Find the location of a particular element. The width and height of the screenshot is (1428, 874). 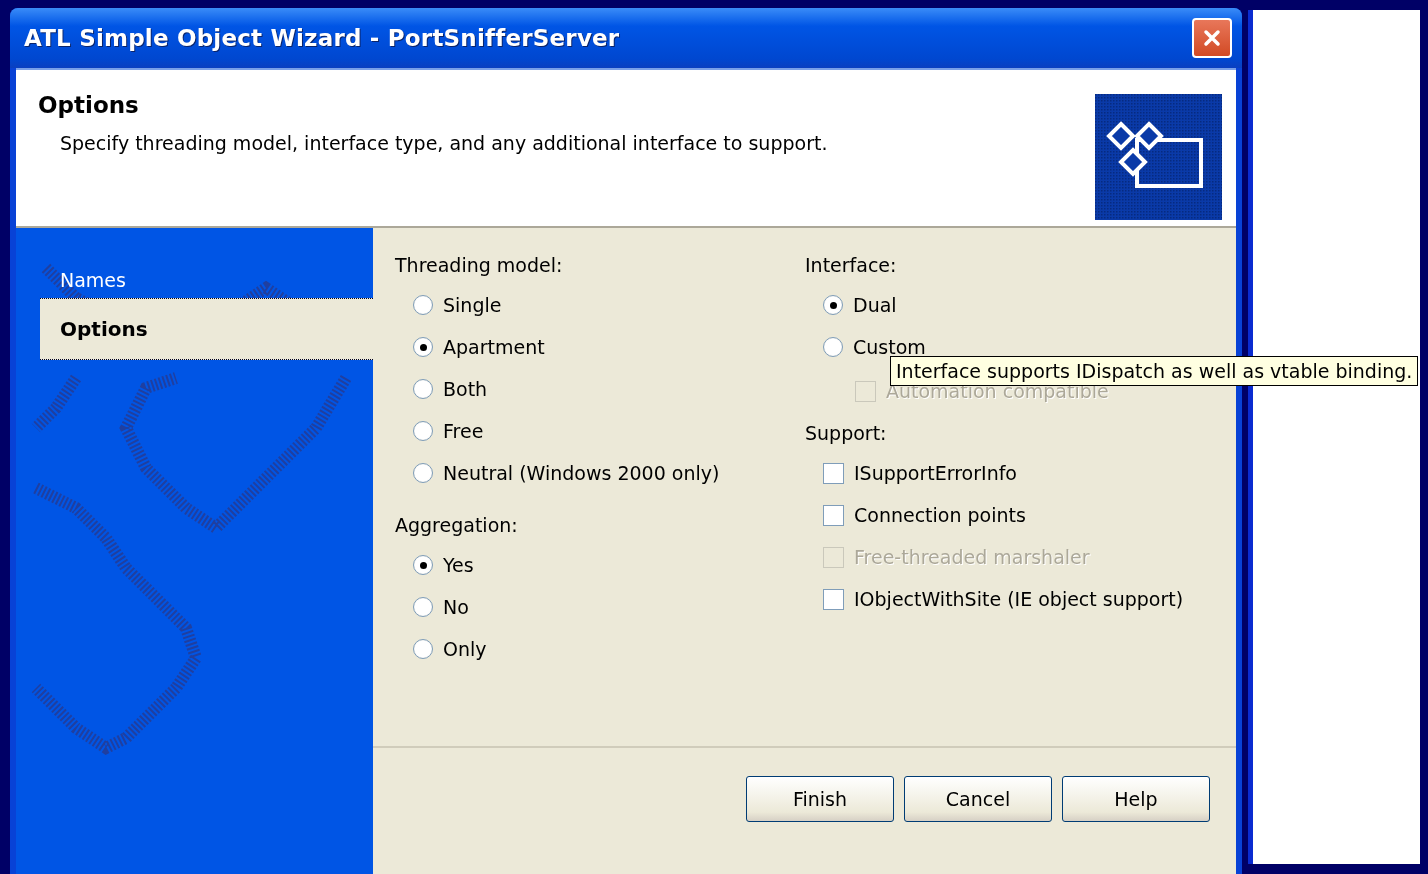

checkbox-option: Connection points is located at coordinates (1003, 515).